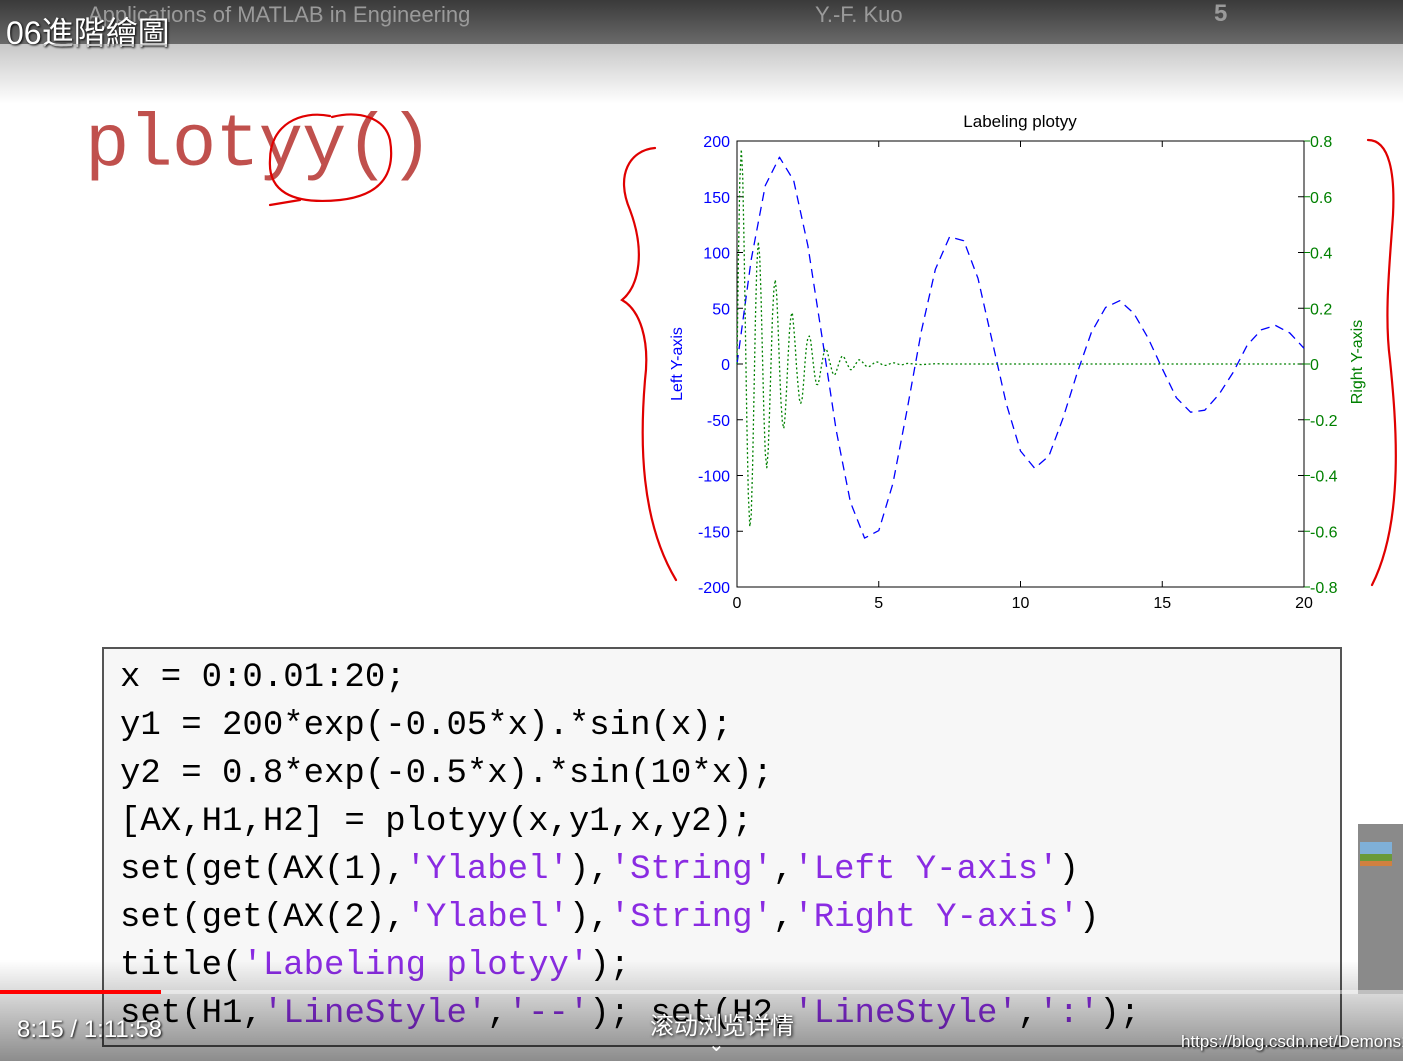 The height and width of the screenshot is (1061, 1403). What do you see at coordinates (1321, 198) in the screenshot?
I see `right-tick-label: 0.6` at bounding box center [1321, 198].